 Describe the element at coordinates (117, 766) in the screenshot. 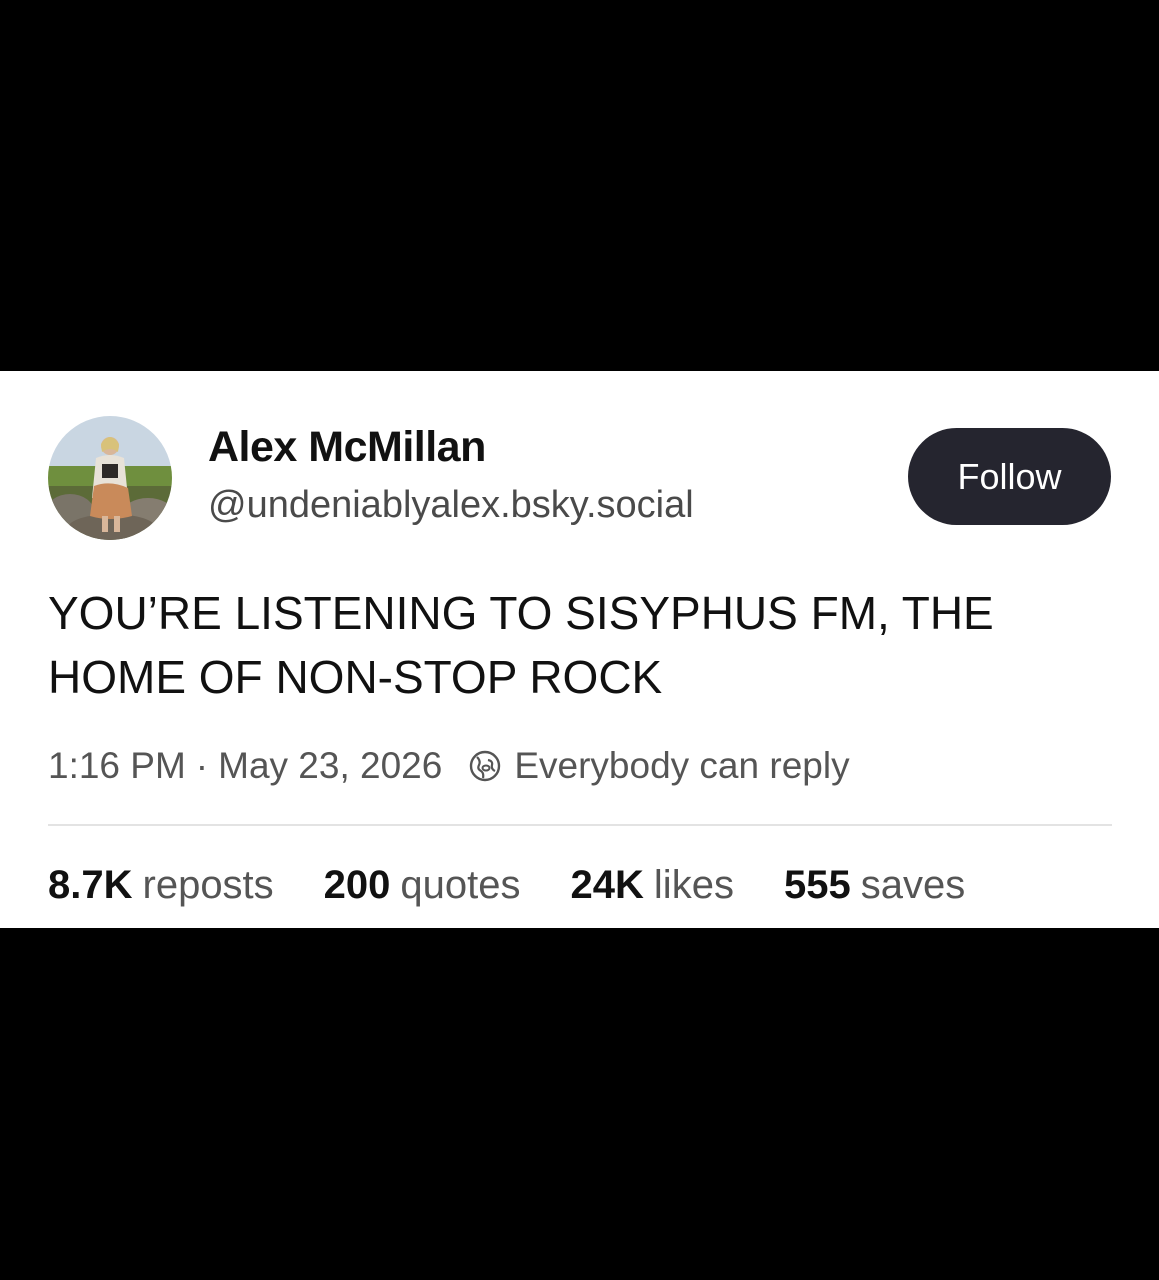

I see `post-time: 1:16 PM` at that location.